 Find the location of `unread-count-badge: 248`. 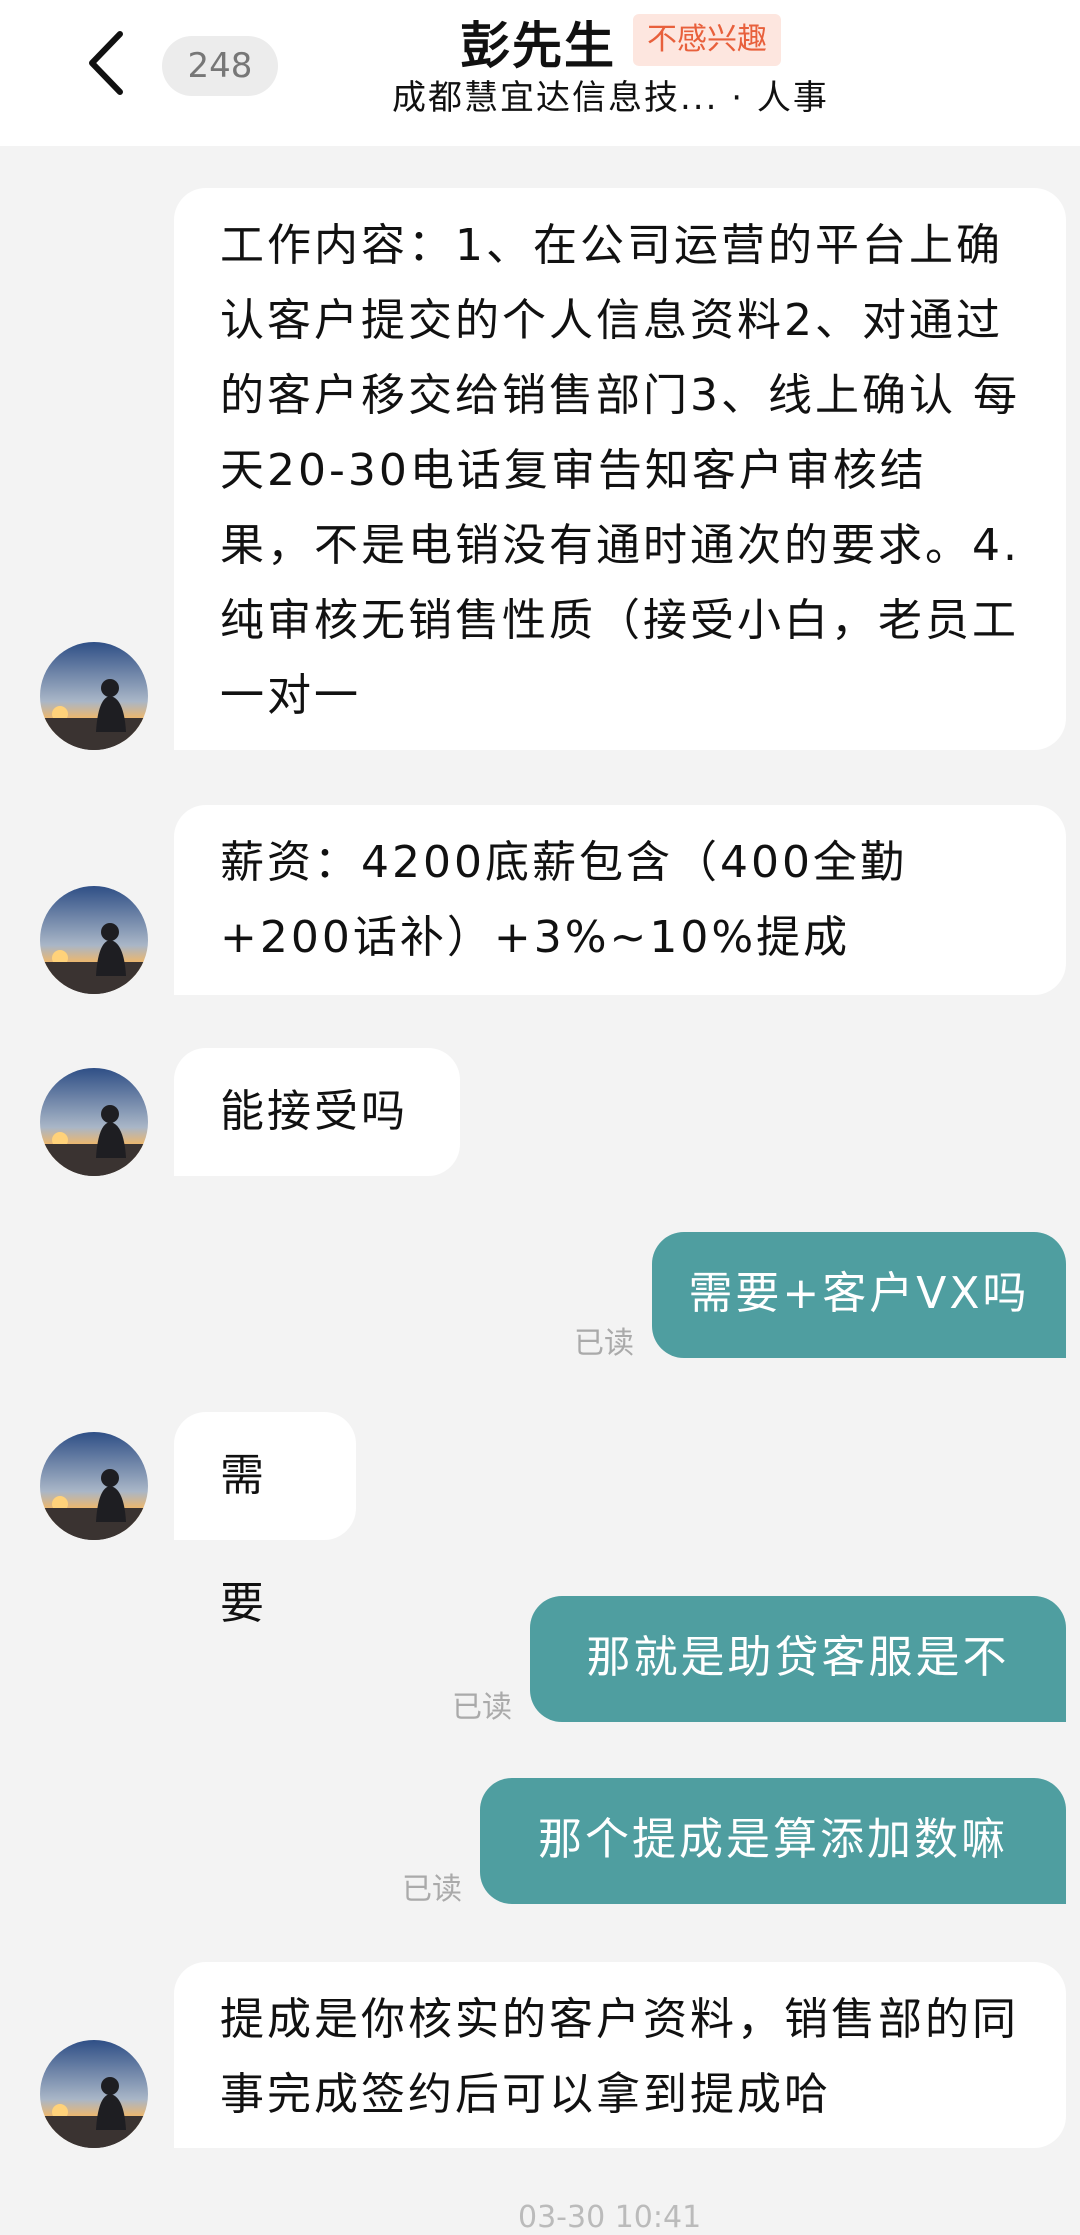

unread-count-badge: 248 is located at coordinates (220, 66).